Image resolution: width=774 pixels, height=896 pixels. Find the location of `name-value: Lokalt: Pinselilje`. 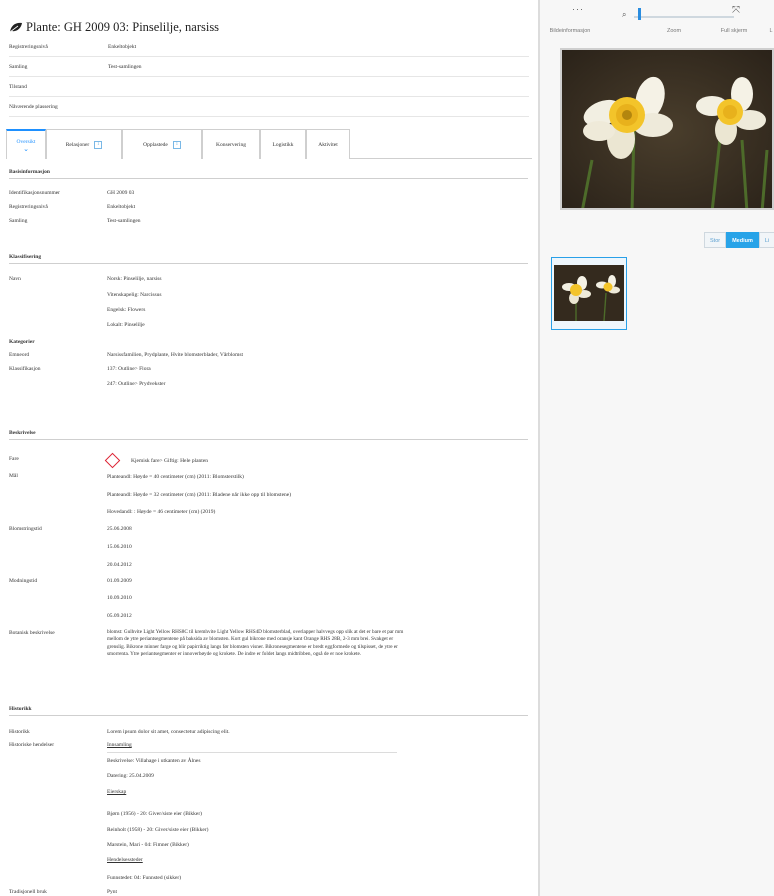

name-value: Lokalt: Pinselilje is located at coordinates (126, 325).